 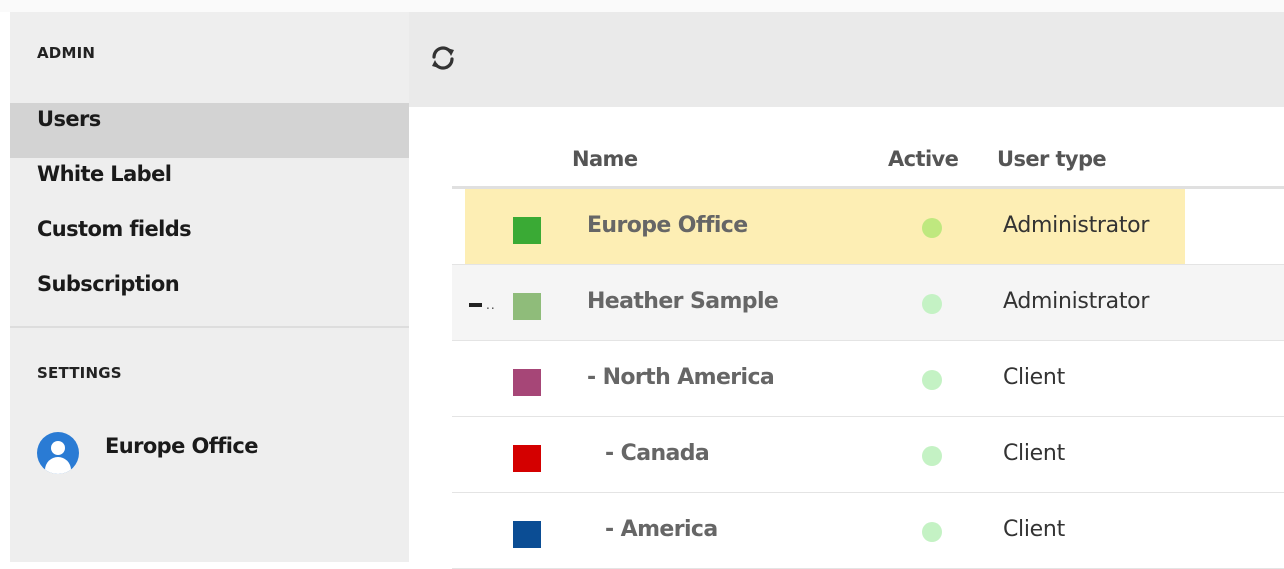 What do you see at coordinates (209, 185) in the screenshot?
I see `sidebar-item-white-label: White Label` at bounding box center [209, 185].